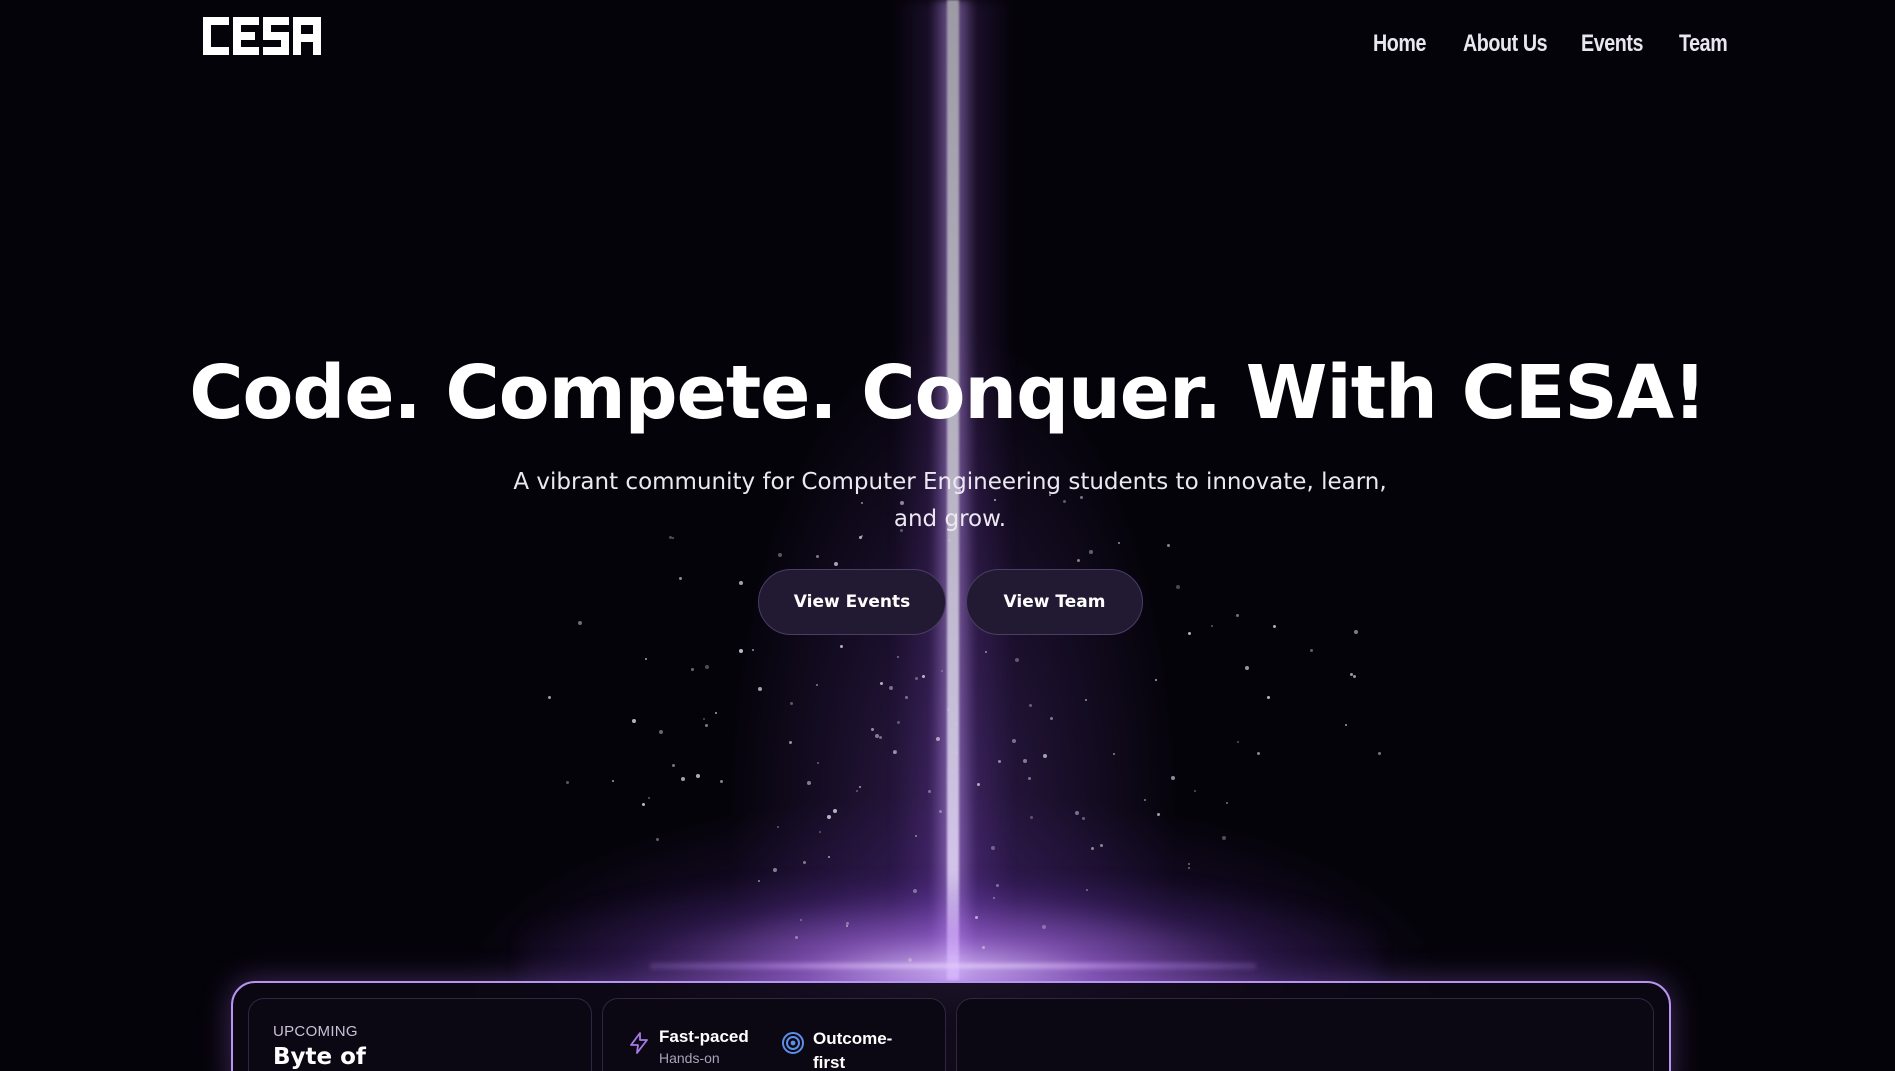  I want to click on upcoming-event-card: UPCOMING Byte of, so click(420, 1034).